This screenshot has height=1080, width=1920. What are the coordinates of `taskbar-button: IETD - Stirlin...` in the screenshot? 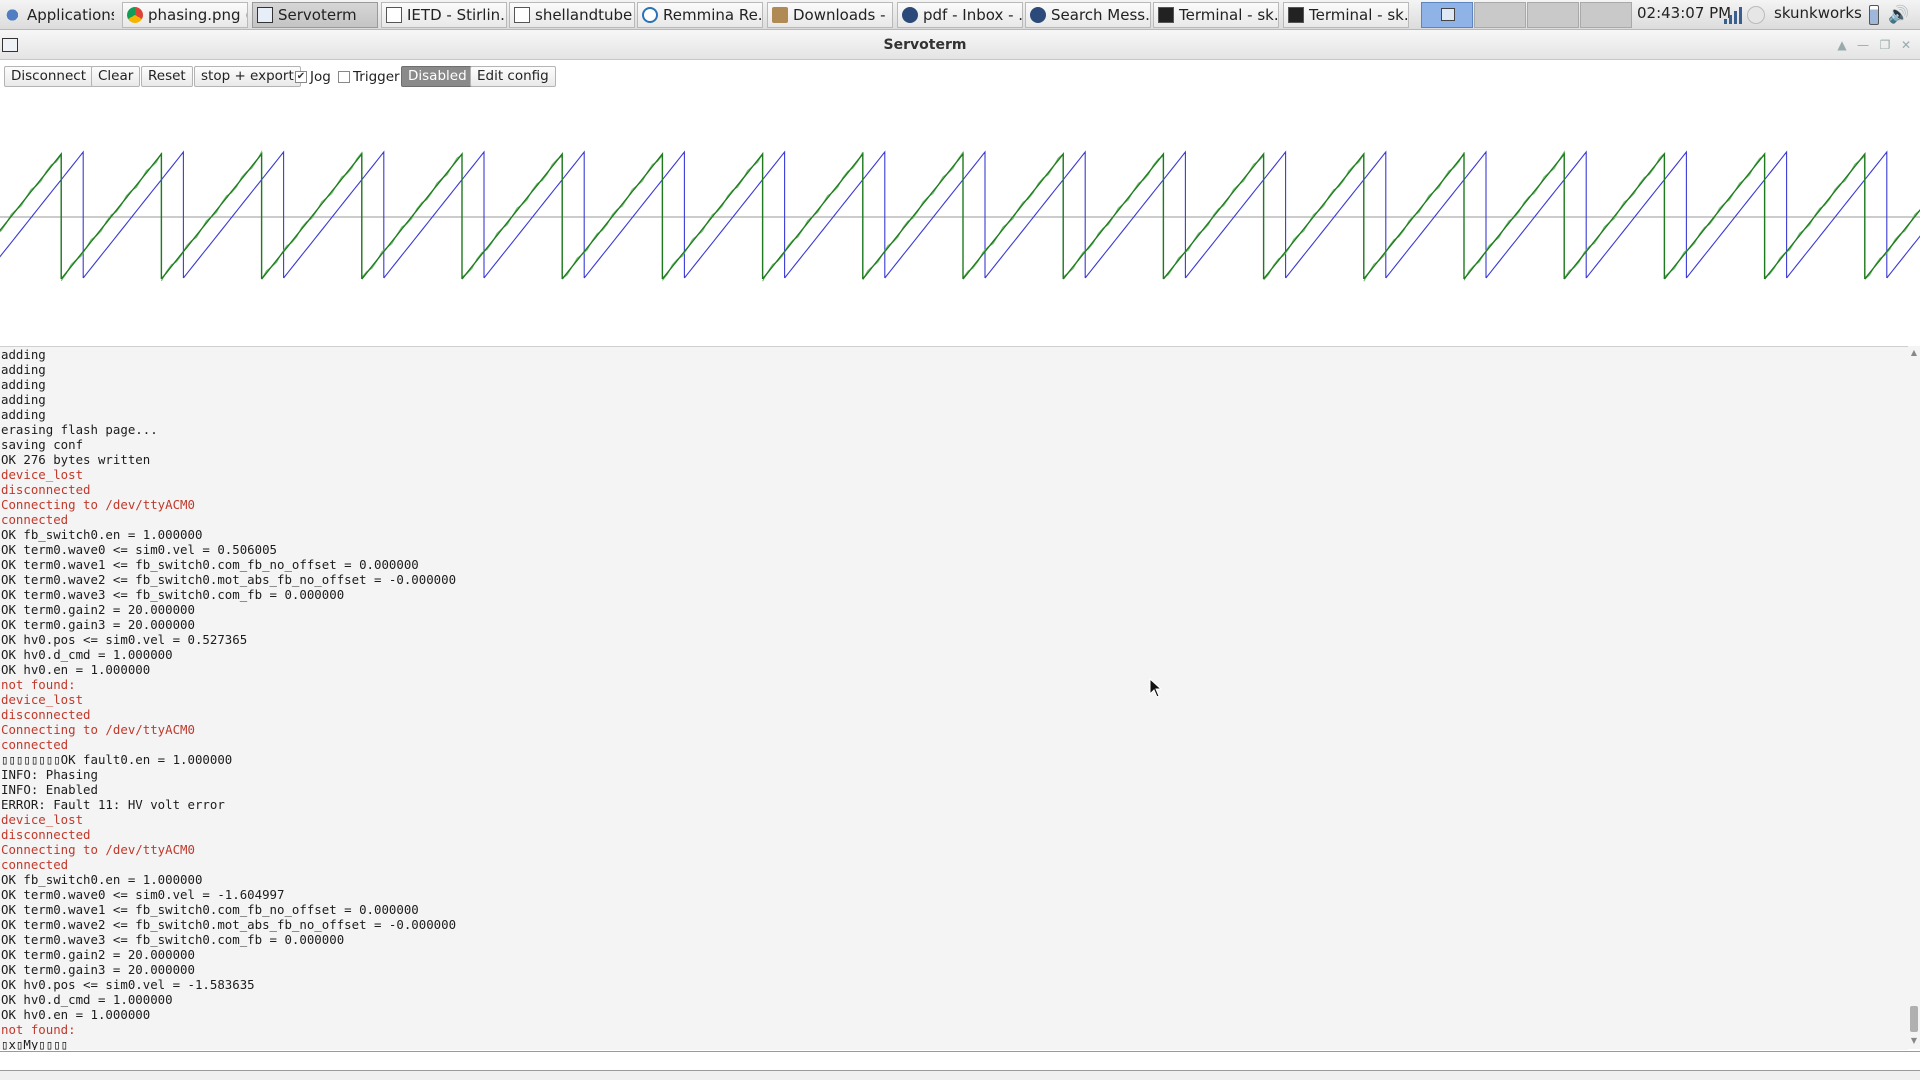 It's located at (444, 15).